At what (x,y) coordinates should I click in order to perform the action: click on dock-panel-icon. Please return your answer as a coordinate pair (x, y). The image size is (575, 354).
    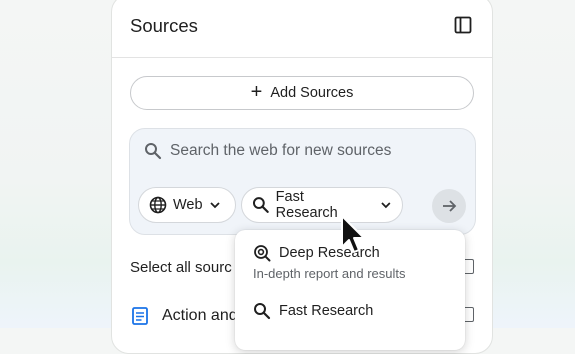
    Looking at the image, I should click on (463, 25).